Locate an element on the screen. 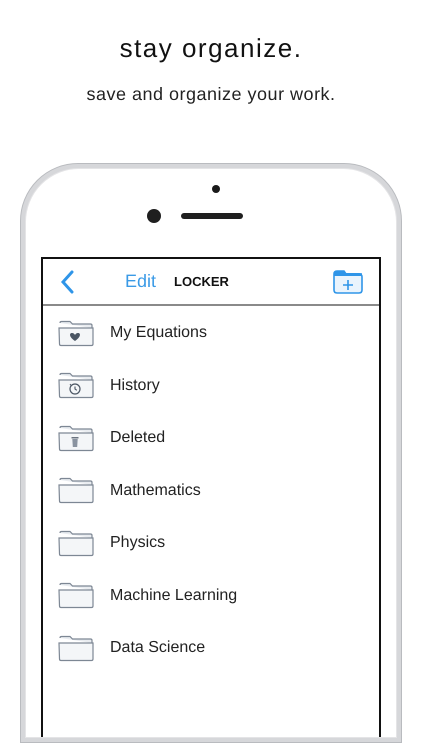 The height and width of the screenshot is (750, 422). headline: stay organize. is located at coordinates (211, 48).